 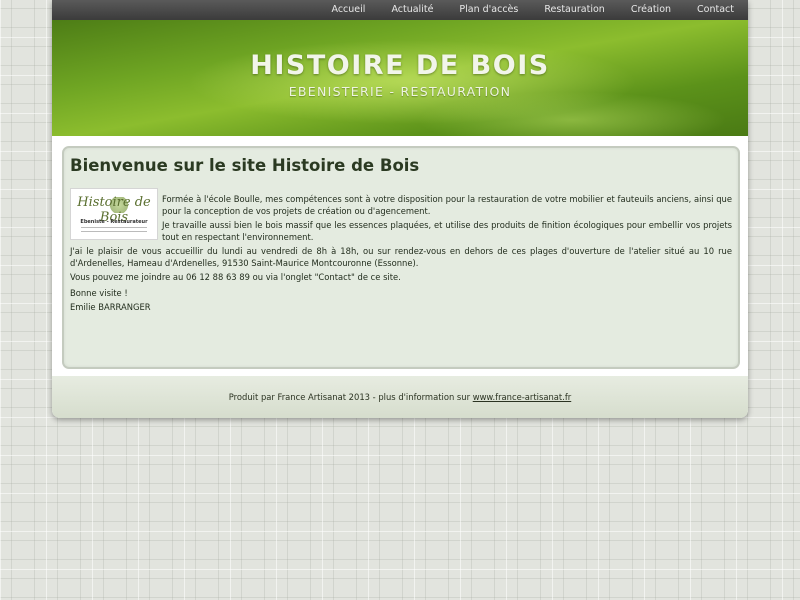 What do you see at coordinates (110, 307) in the screenshot?
I see `signature-text: Emilie BARRANGER` at bounding box center [110, 307].